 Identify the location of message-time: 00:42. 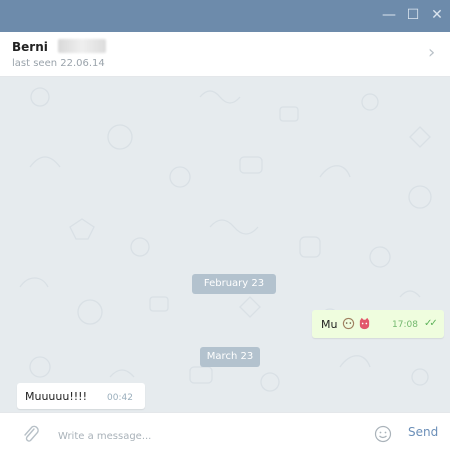
(120, 398).